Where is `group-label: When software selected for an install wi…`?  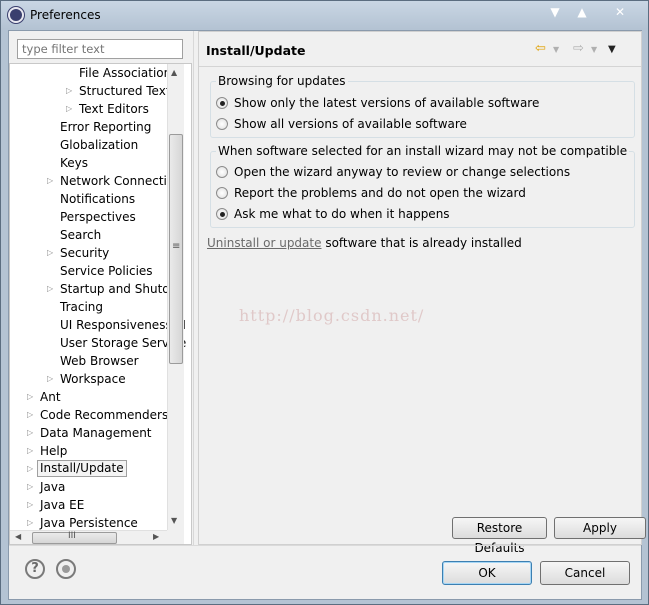 group-label: When software selected for an install wi… is located at coordinates (423, 151).